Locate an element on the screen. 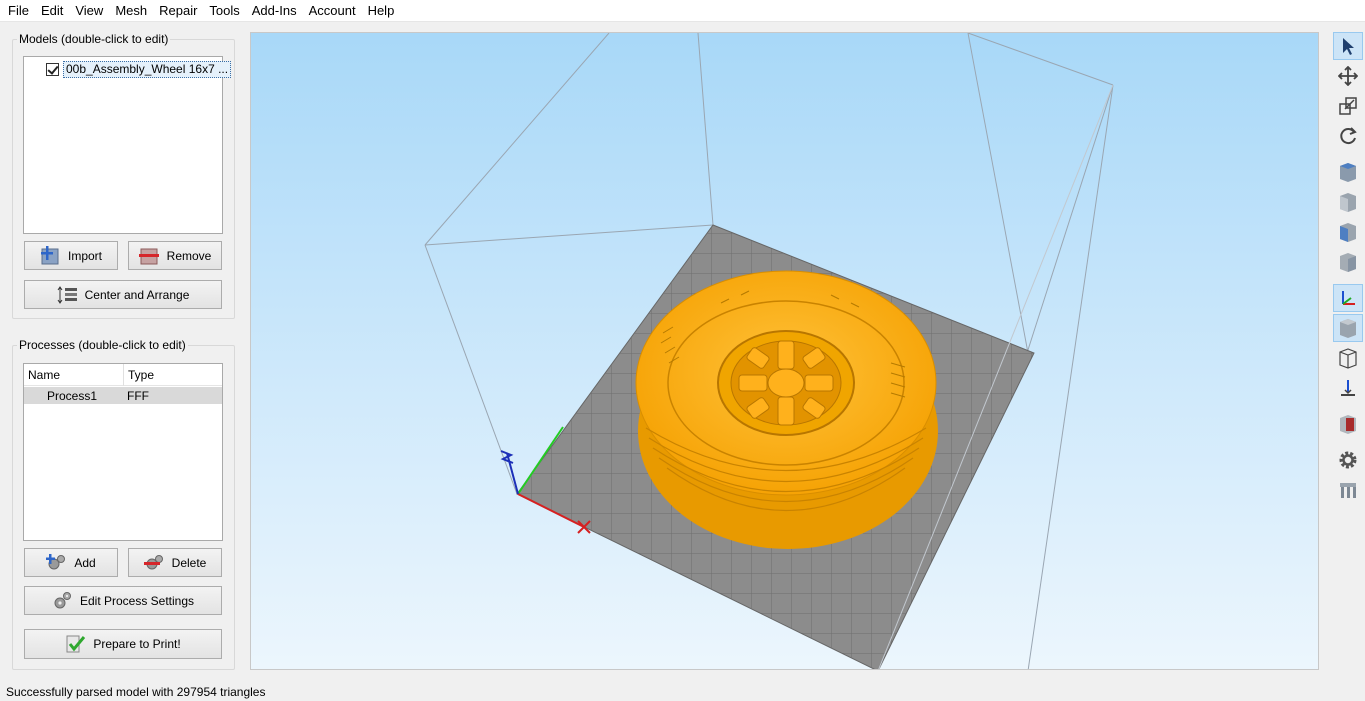 This screenshot has width=1365, height=701. column-type-header: Type is located at coordinates (141, 375).